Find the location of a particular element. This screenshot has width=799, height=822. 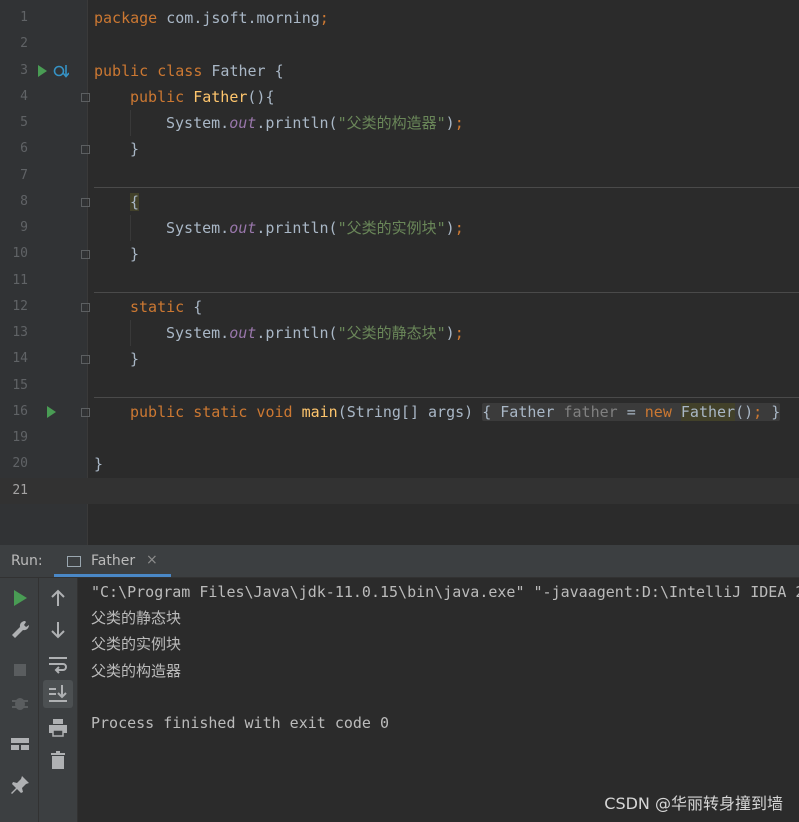

run-toolbar-right is located at coordinates (58, 700).